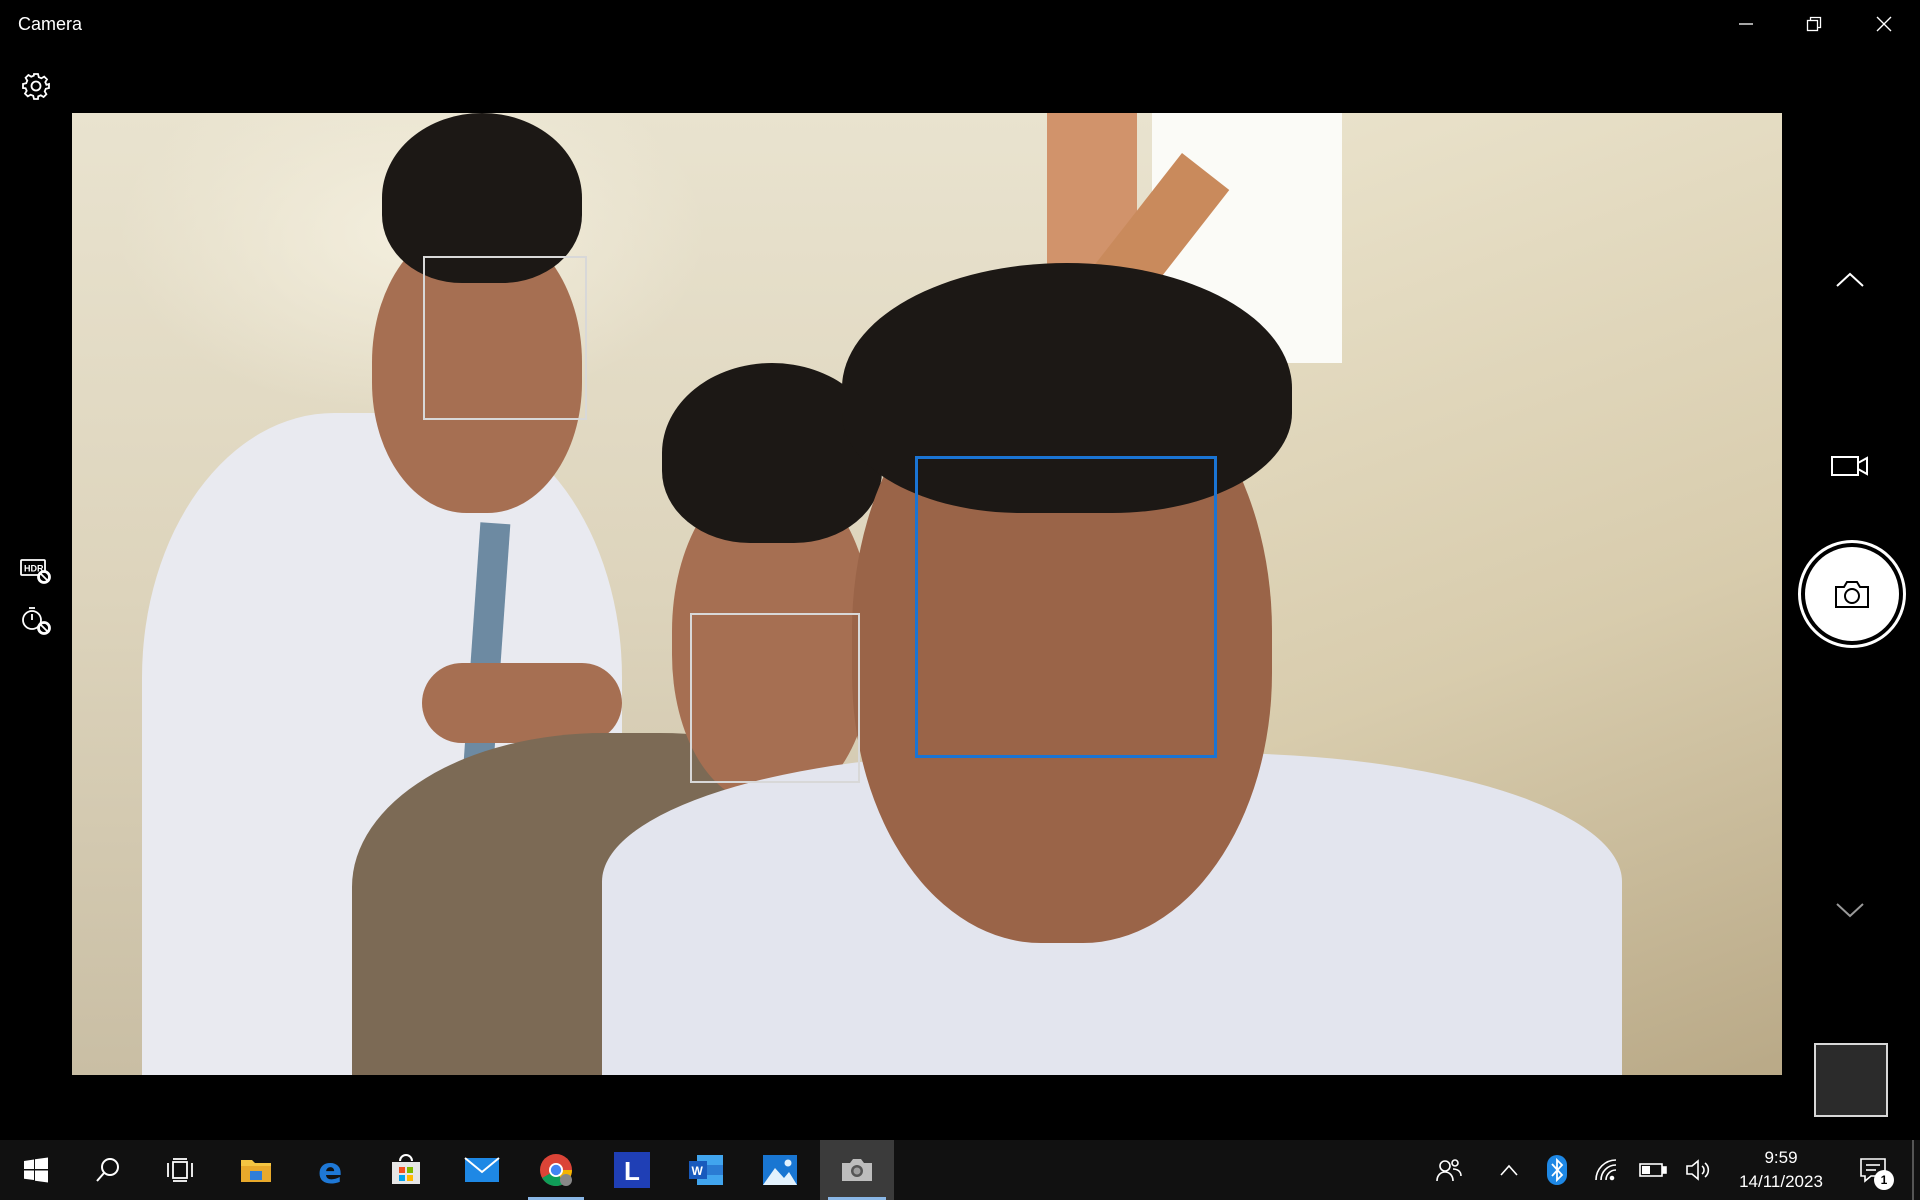 Image resolution: width=1920 pixels, height=1200 pixels. I want to click on photos-button, so click(780, 1170).